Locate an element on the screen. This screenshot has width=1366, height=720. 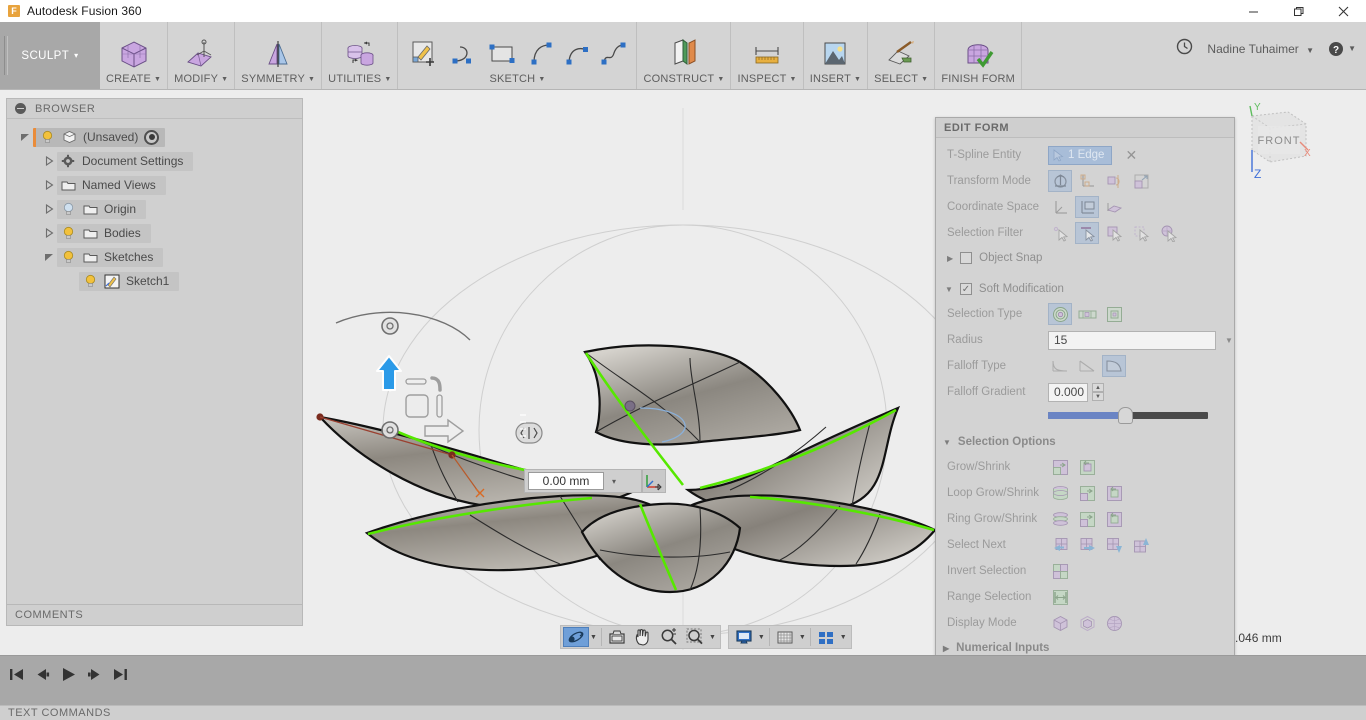
ribbon-group-finish-form: FINISH FORM is located at coordinates (979, 55).